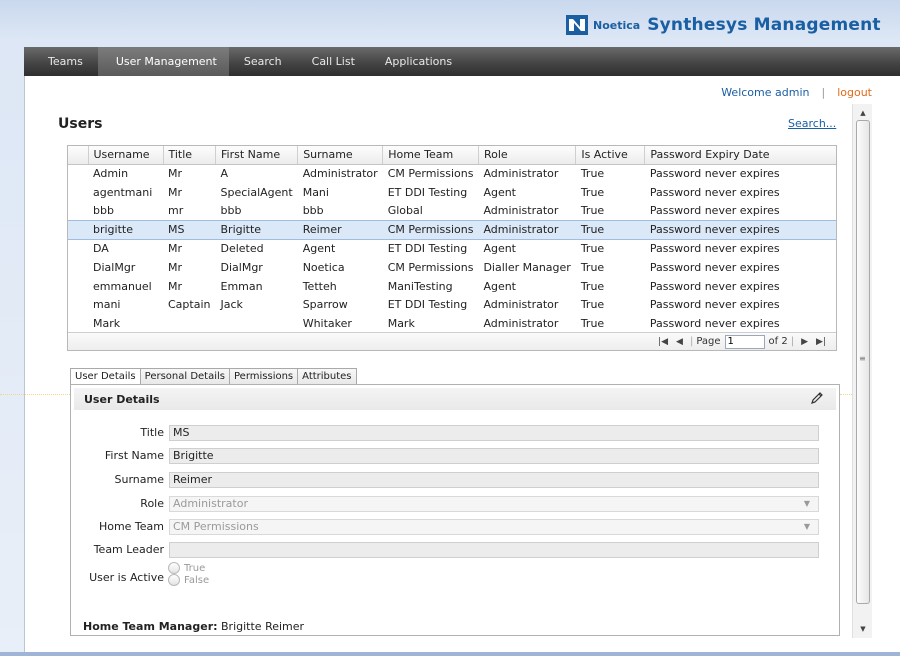 Image resolution: width=900 pixels, height=656 pixels. What do you see at coordinates (128, 549) in the screenshot?
I see `team-leader-label: Team Leader` at bounding box center [128, 549].